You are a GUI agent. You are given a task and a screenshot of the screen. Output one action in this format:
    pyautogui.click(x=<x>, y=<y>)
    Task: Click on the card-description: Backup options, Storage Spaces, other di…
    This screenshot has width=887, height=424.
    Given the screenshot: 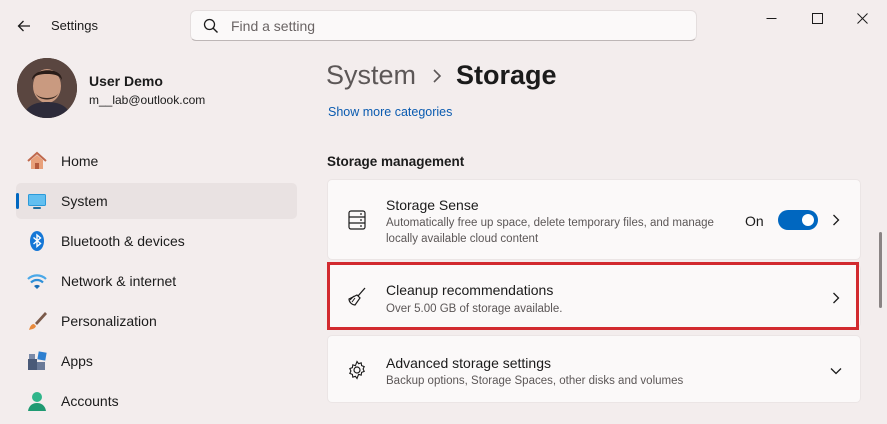 What is the action you would take?
    pyautogui.click(x=535, y=381)
    